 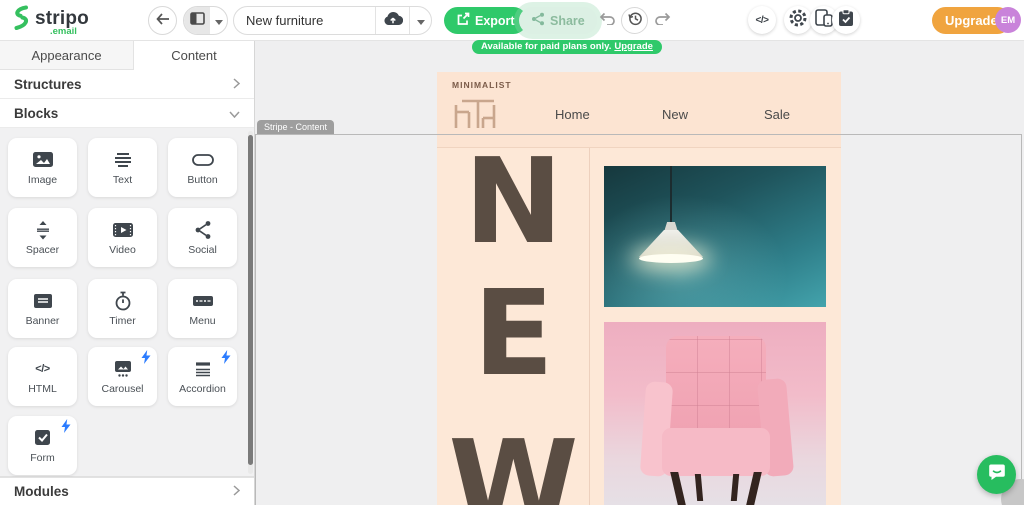 I want to click on save-test-button, so click(x=846, y=20).